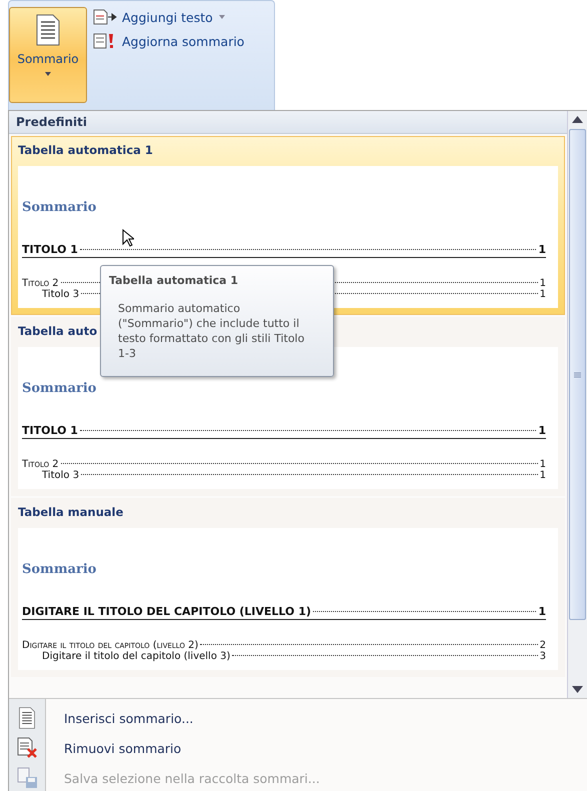 The image size is (587, 791). Describe the element at coordinates (167, 611) in the screenshot. I see `toc-entry-text: DIGITARE IL TITOLO DEL CAPITOLO (LIVELLO 1)` at that location.